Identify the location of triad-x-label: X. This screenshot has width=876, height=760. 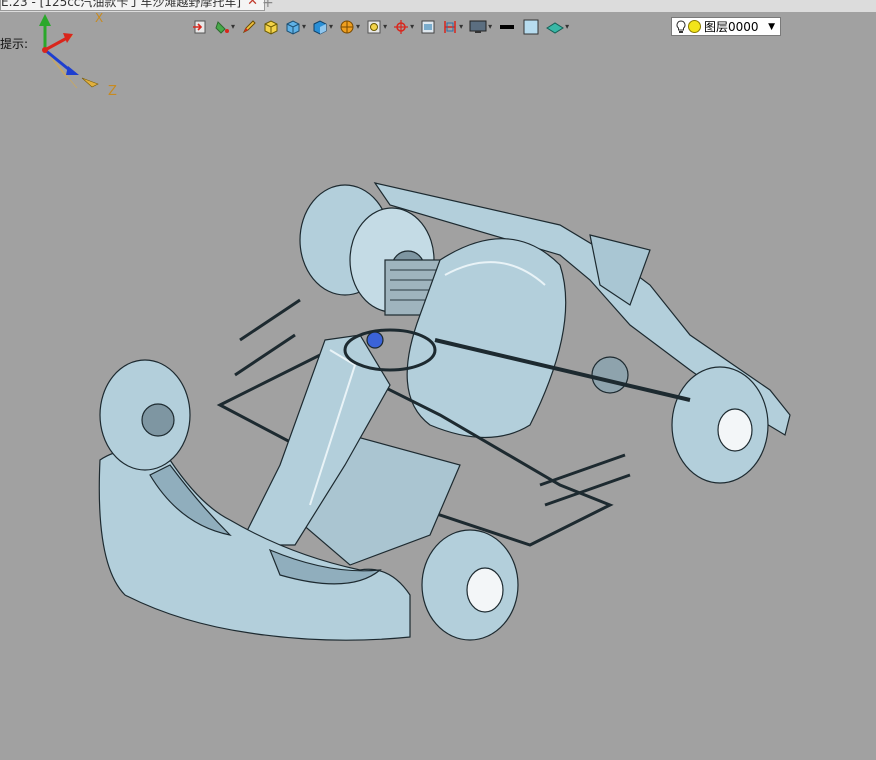
(99, 18).